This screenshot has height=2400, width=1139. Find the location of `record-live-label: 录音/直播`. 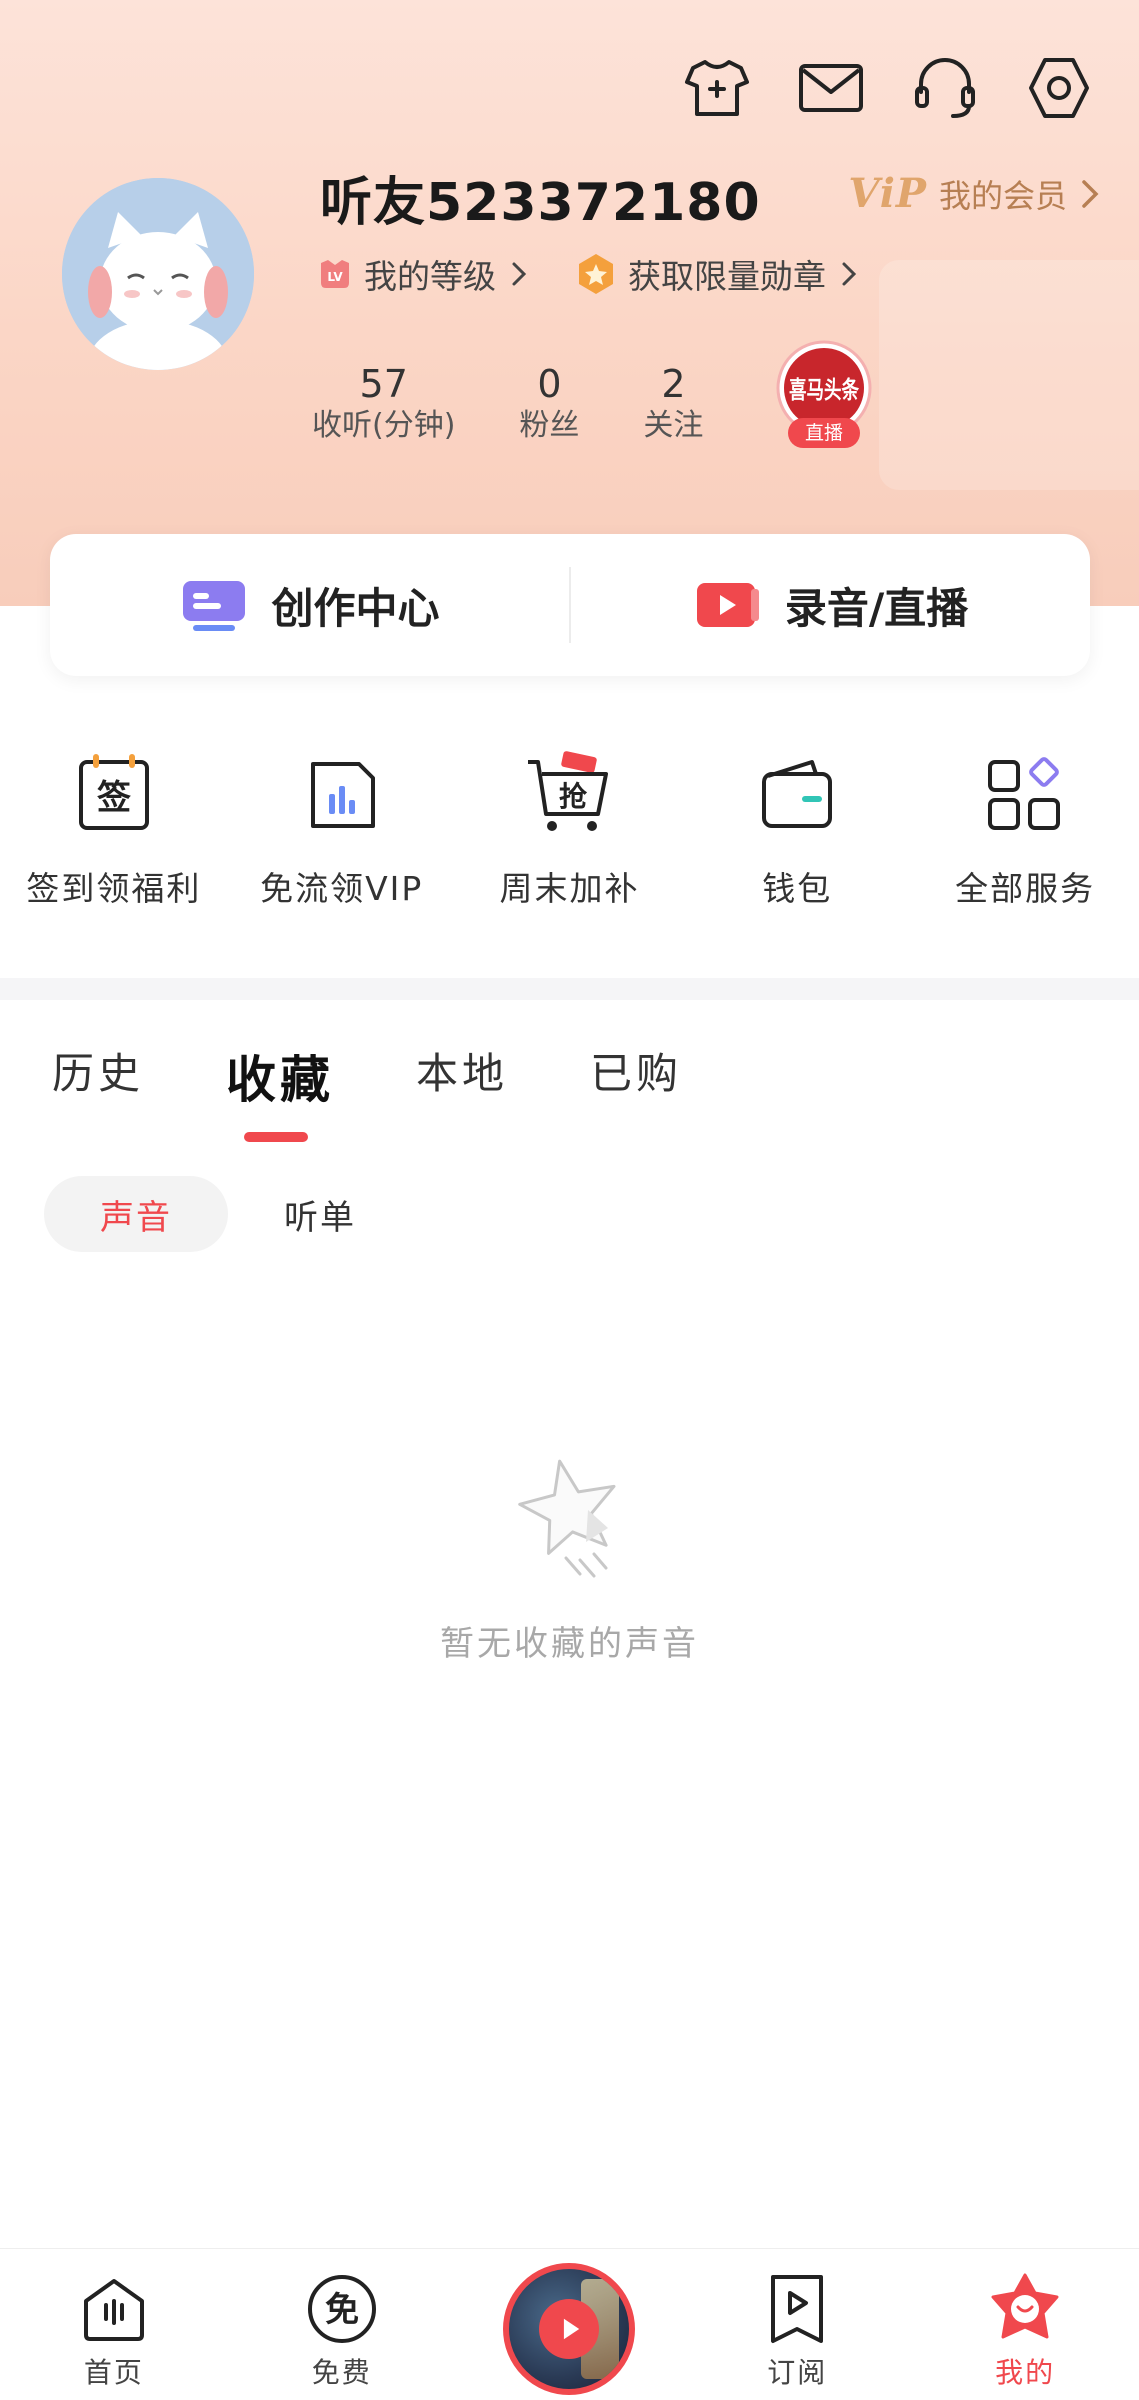

record-live-label: 录音/直播 is located at coordinates (876, 608).